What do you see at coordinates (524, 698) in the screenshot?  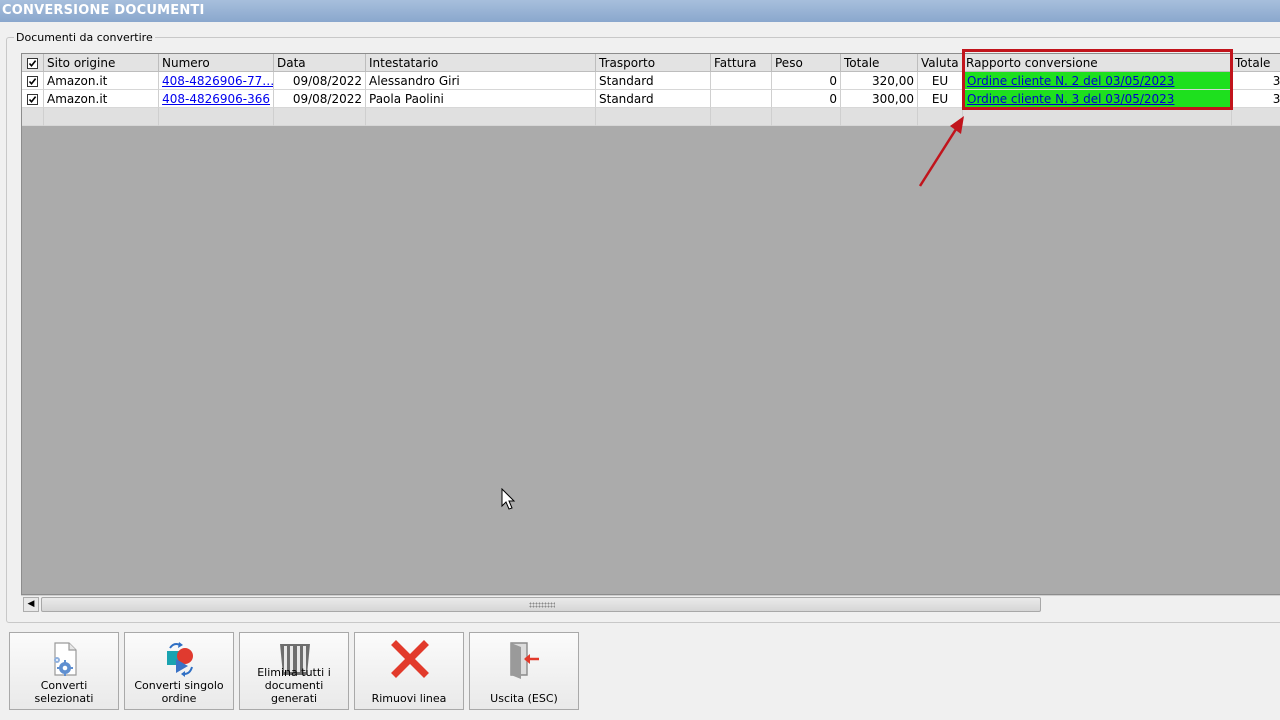 I see `uscita-label: Uscita (ESC)` at bounding box center [524, 698].